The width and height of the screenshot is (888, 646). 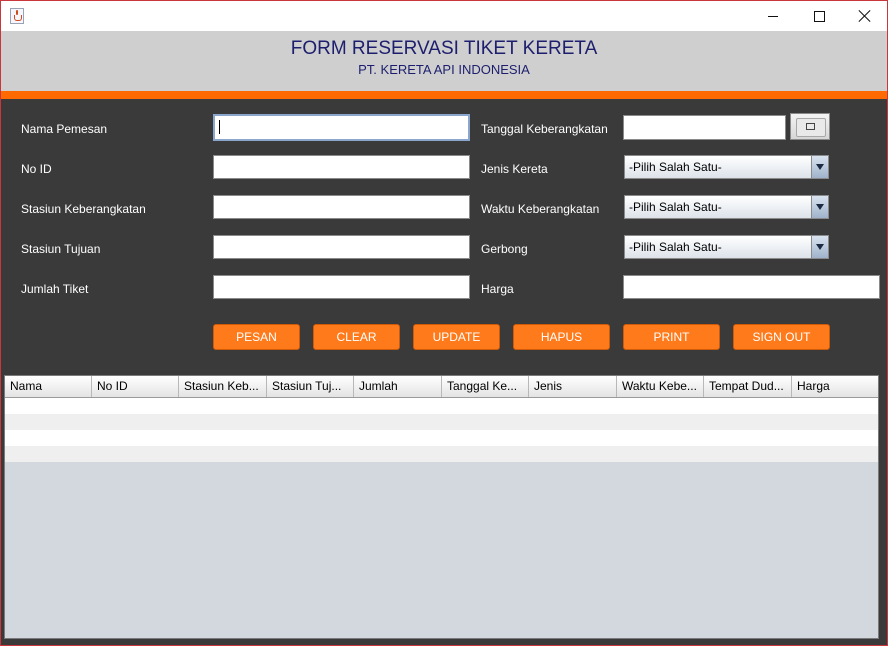 What do you see at coordinates (36, 169) in the screenshot?
I see `no-id-label: No ID` at bounding box center [36, 169].